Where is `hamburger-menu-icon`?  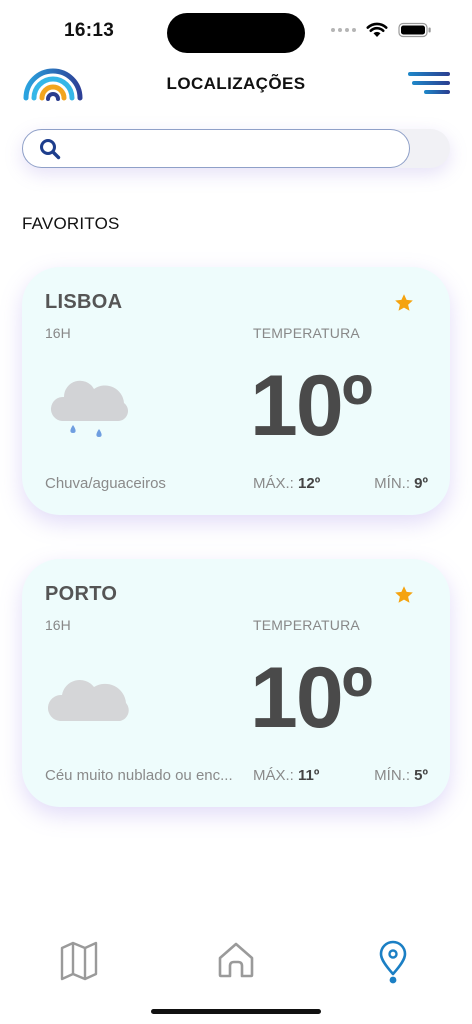
hamburger-menu-icon is located at coordinates (428, 83).